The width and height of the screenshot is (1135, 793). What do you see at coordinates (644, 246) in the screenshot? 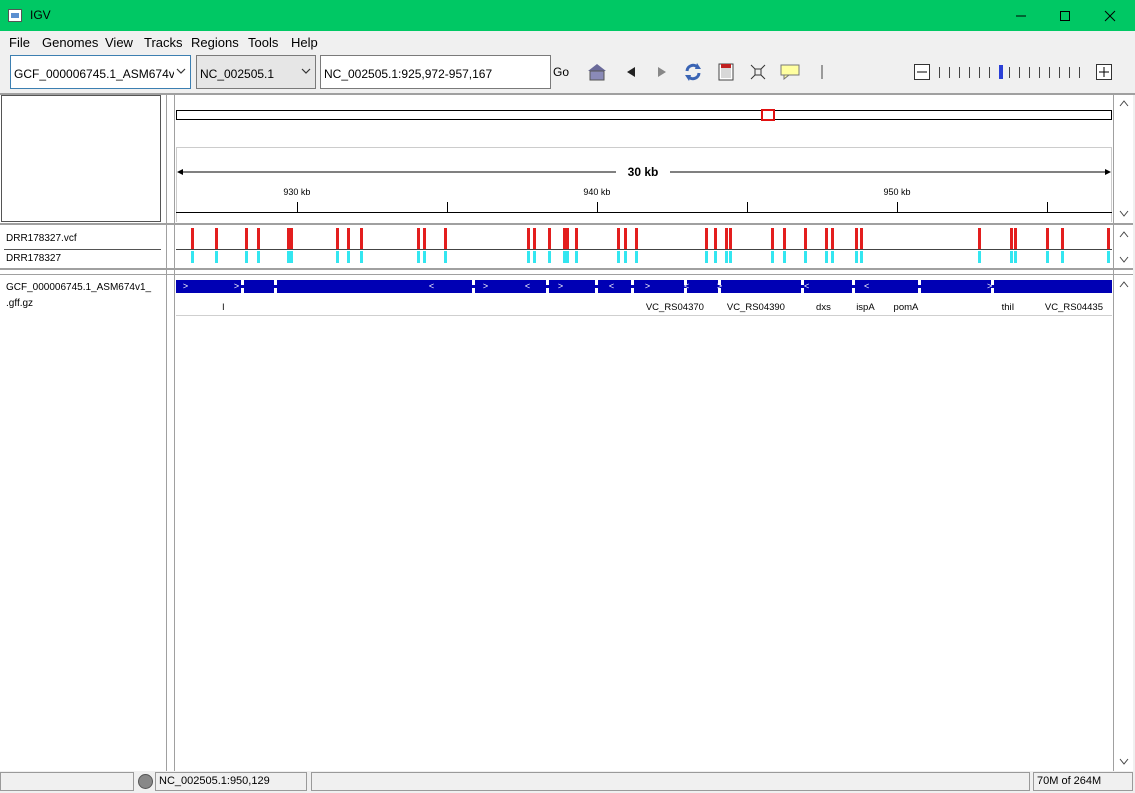
I see `variant-track` at bounding box center [644, 246].